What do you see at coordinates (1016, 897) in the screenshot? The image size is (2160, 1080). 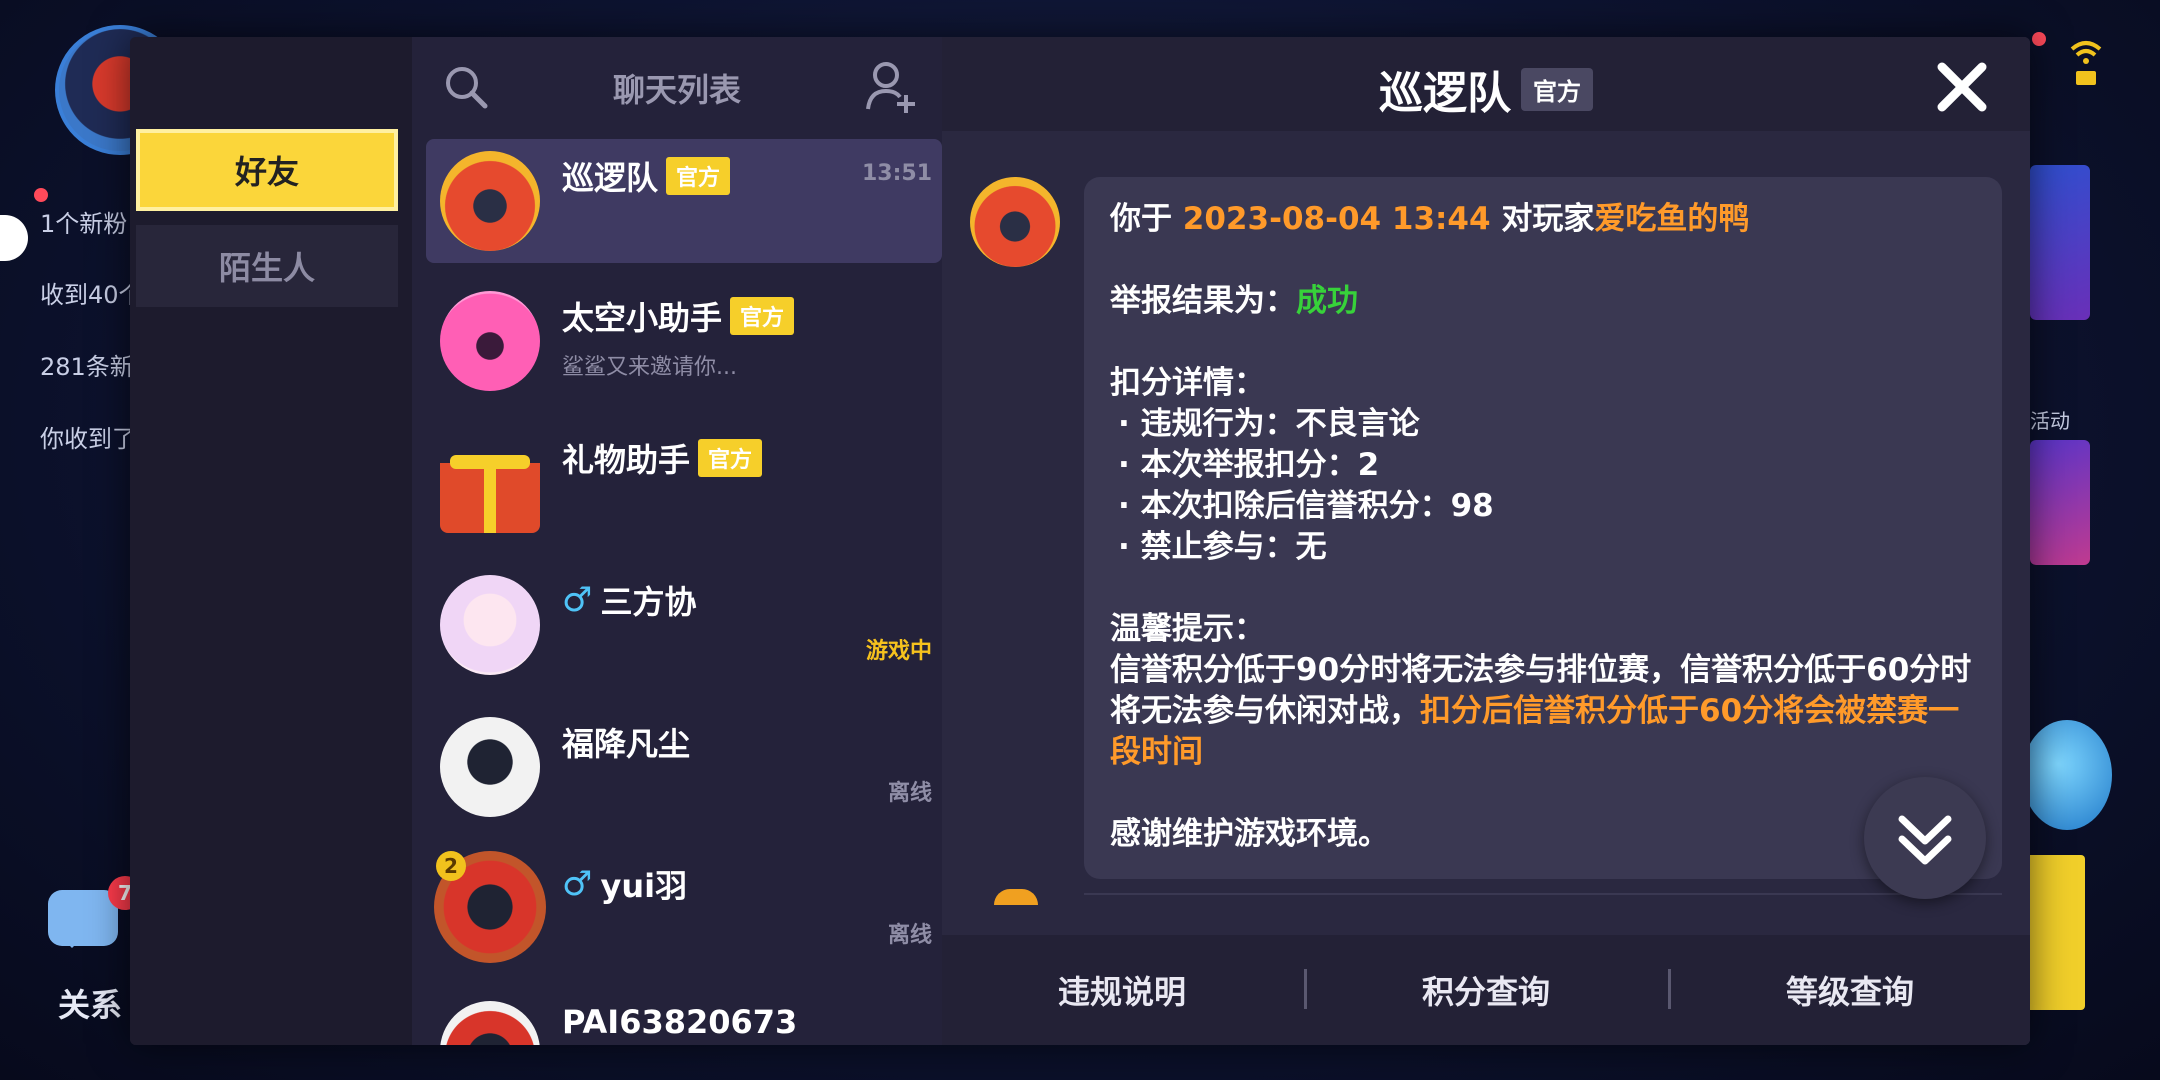 I see `next-avatar-peek` at bounding box center [1016, 897].